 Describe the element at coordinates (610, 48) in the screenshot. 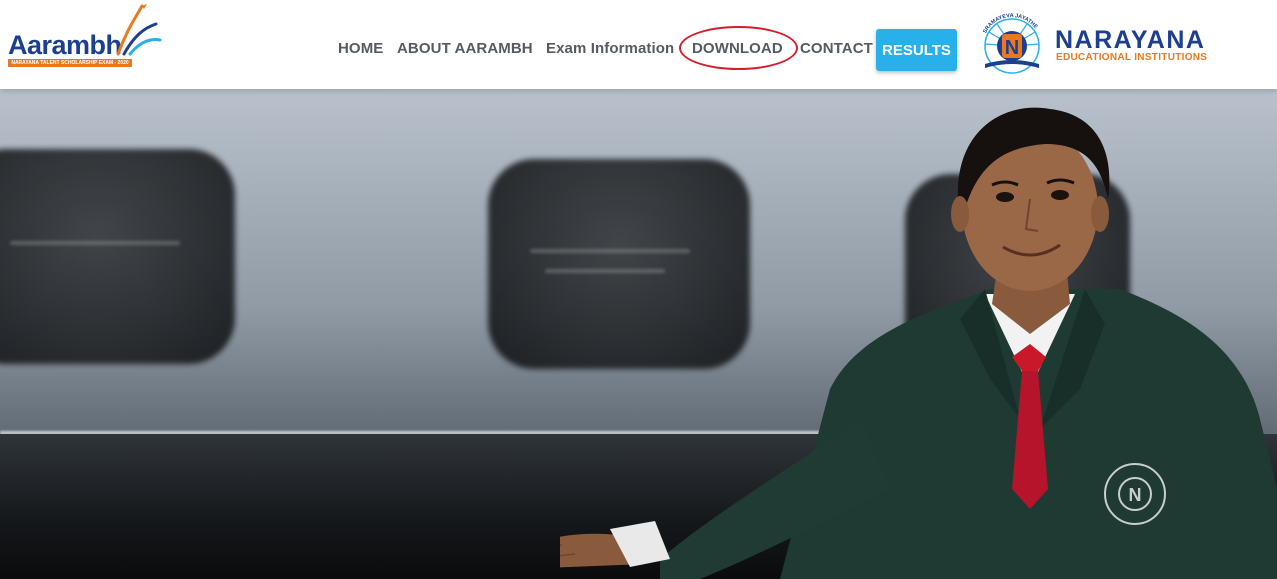

I see `nav-exam-information: Exam Information` at that location.